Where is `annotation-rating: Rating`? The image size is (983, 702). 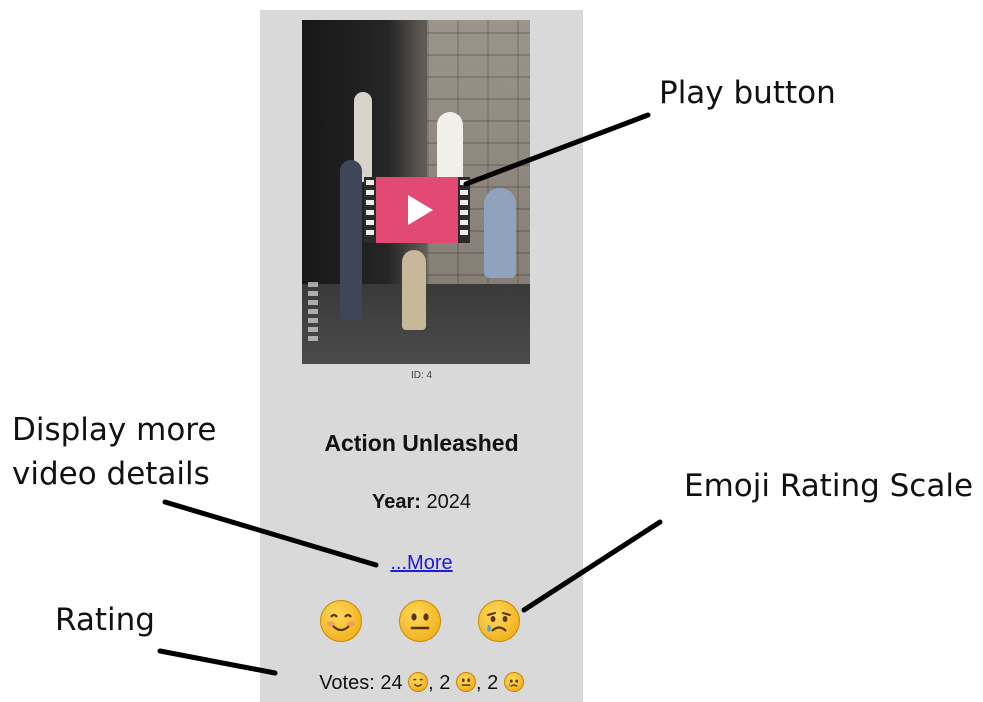
annotation-rating: Rating is located at coordinates (105, 620).